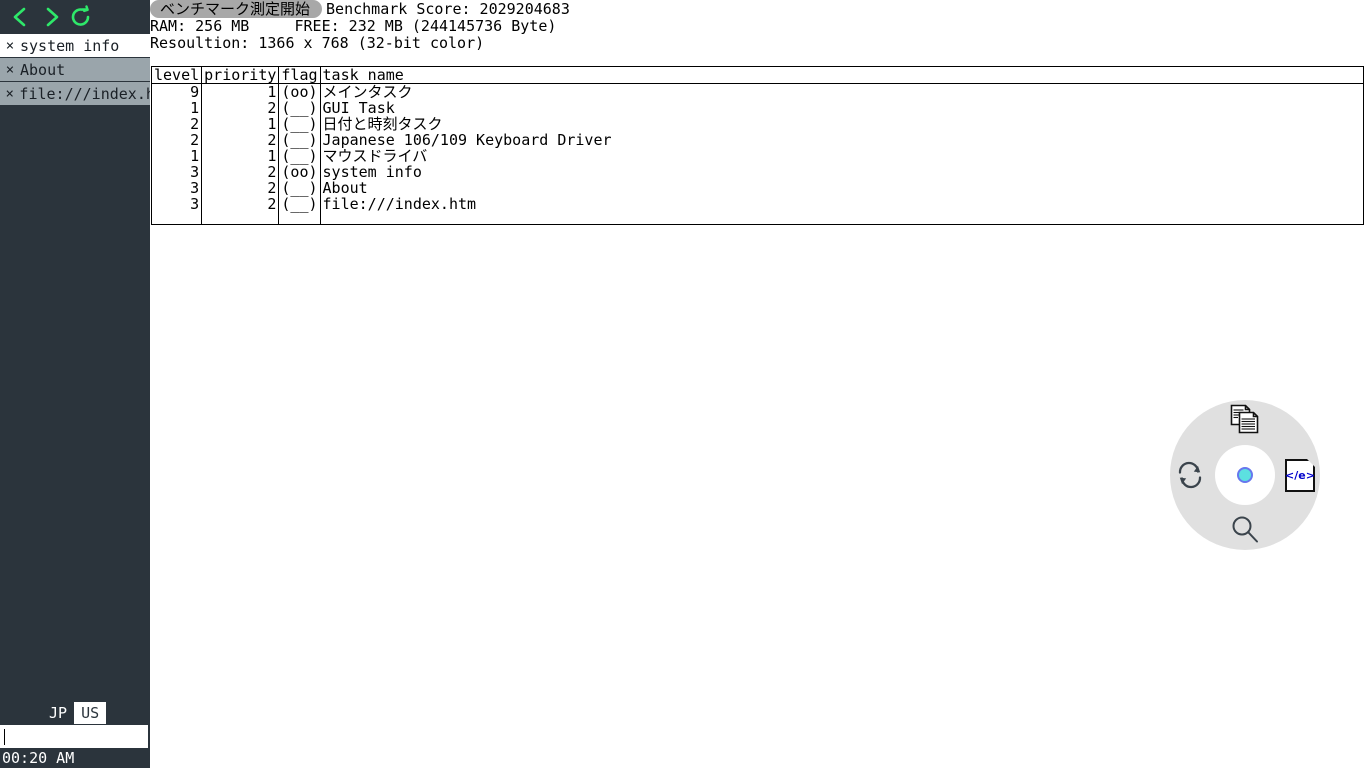 This screenshot has width=1366, height=768. I want to click on sidebar-item-index-htm: × file:///index.h, so click(75, 94).